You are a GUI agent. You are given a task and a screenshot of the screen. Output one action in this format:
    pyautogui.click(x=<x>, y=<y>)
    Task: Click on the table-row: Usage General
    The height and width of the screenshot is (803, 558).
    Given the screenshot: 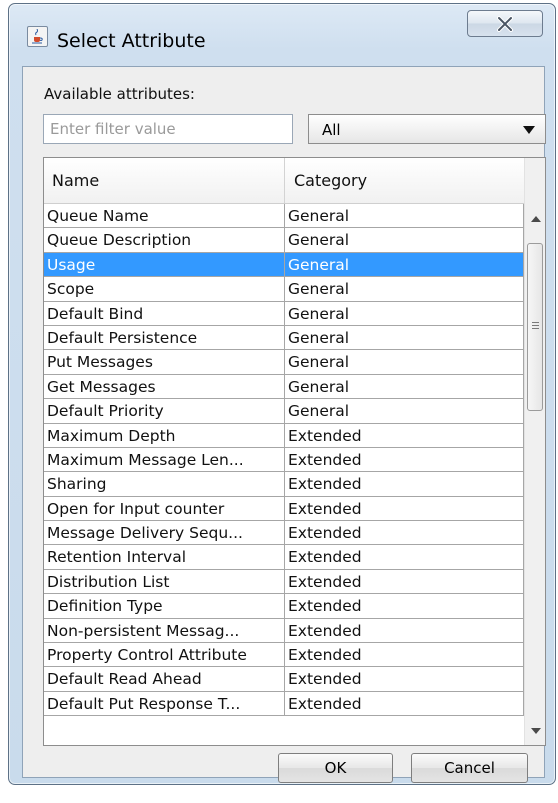 What is the action you would take?
    pyautogui.click(x=284, y=265)
    